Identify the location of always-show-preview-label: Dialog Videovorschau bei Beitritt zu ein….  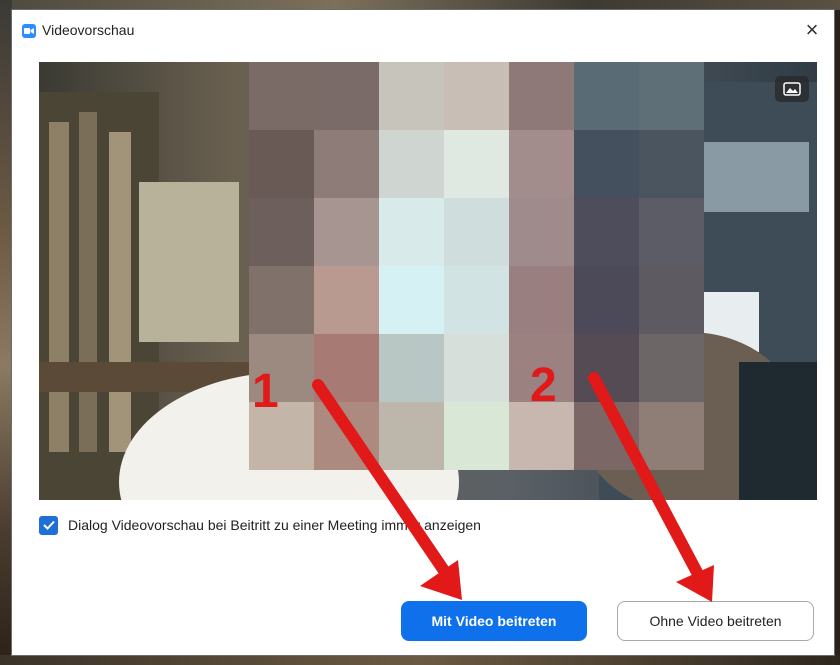
(274, 525).